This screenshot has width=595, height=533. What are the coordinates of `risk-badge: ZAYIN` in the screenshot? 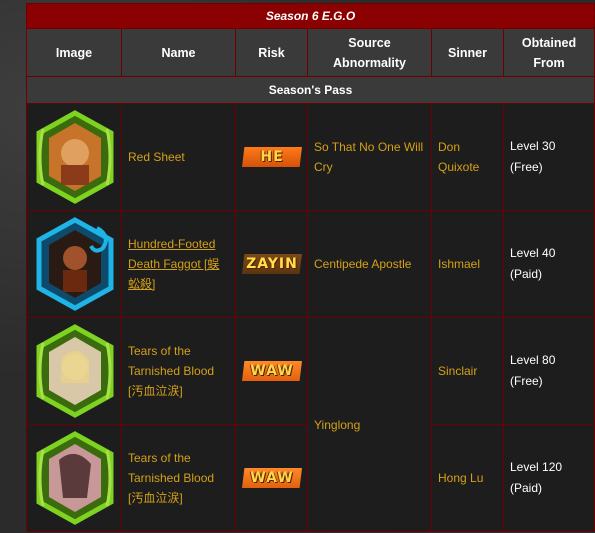 It's located at (272, 264).